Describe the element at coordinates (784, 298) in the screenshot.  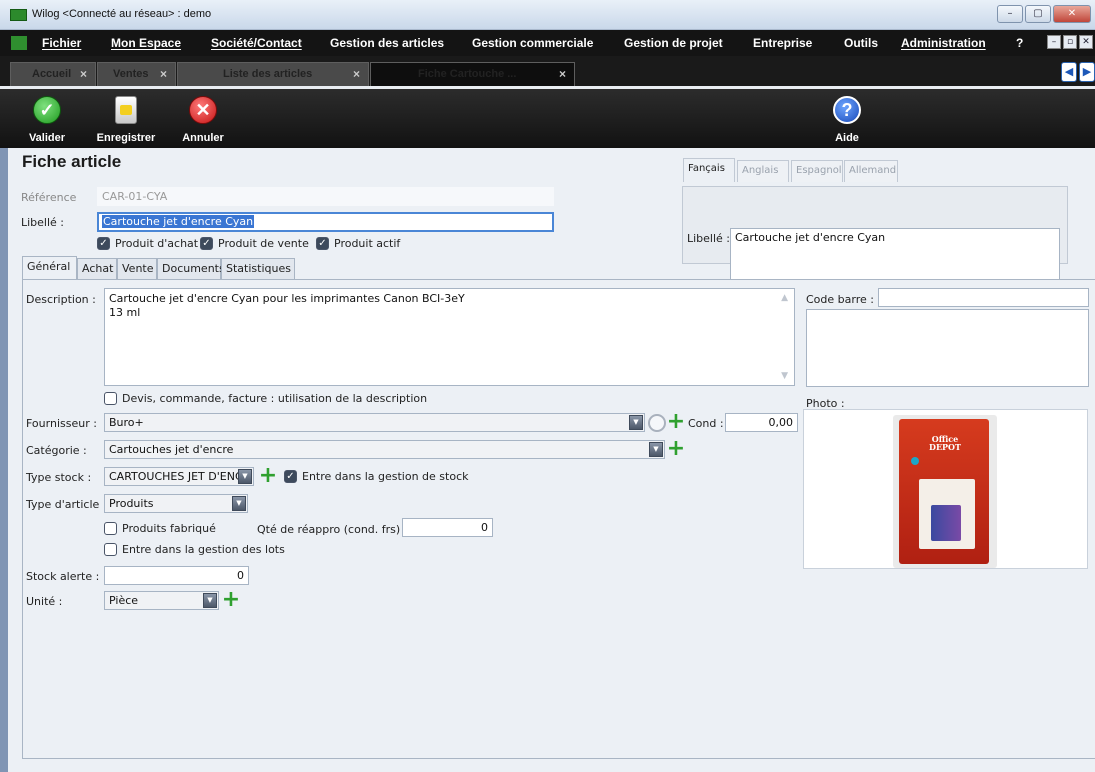
I see `scroll-up-icon: ▲` at that location.